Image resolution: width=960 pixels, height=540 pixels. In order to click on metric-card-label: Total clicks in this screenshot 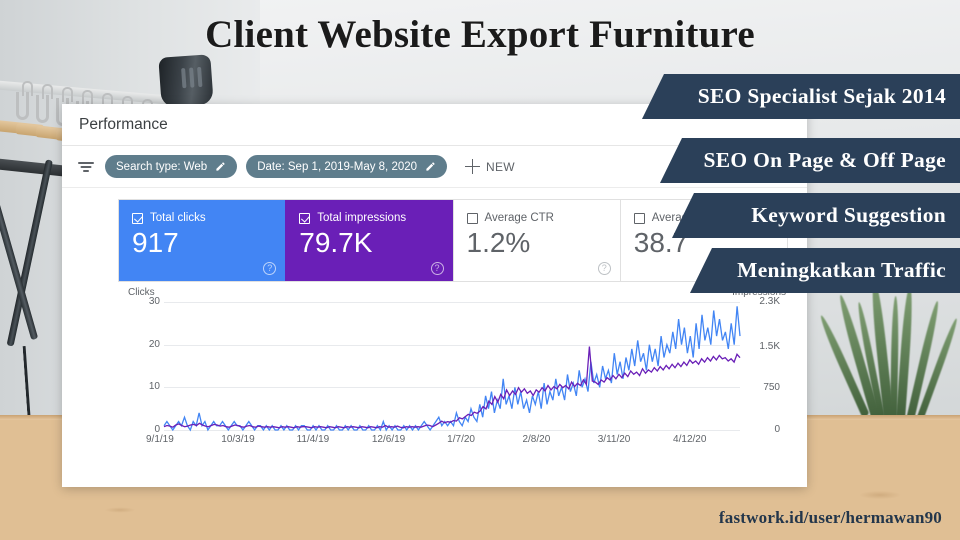, I will do `click(178, 218)`.